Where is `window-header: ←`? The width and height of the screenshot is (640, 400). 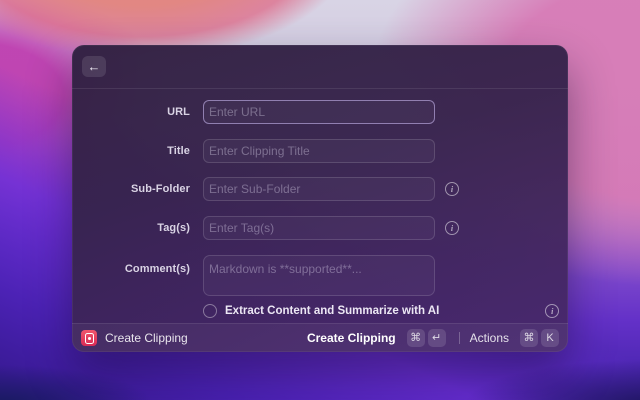 window-header: ← is located at coordinates (320, 67).